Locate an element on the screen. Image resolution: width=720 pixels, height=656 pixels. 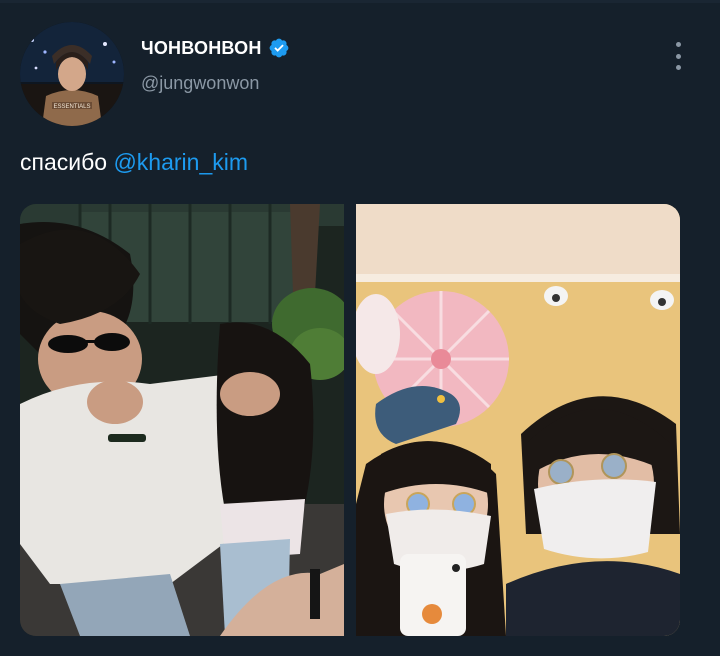
user-name-row: ЧОНВОНВОН is located at coordinates (215, 48).